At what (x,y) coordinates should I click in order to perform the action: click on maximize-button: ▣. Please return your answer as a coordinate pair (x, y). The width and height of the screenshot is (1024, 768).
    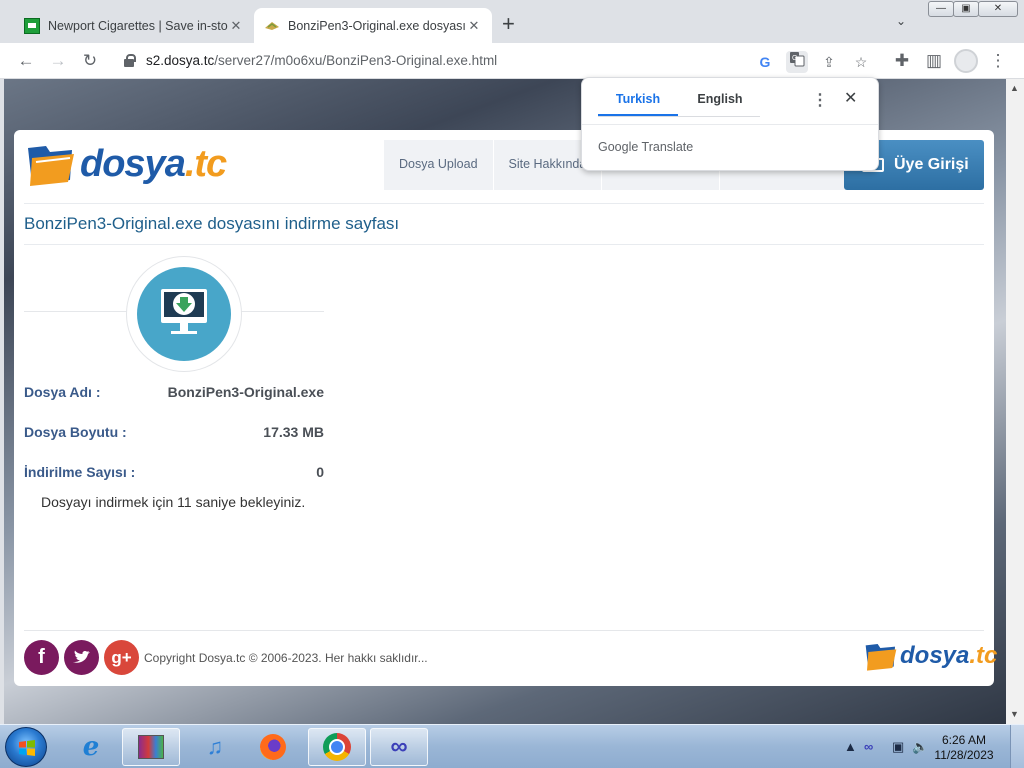
    Looking at the image, I should click on (966, 9).